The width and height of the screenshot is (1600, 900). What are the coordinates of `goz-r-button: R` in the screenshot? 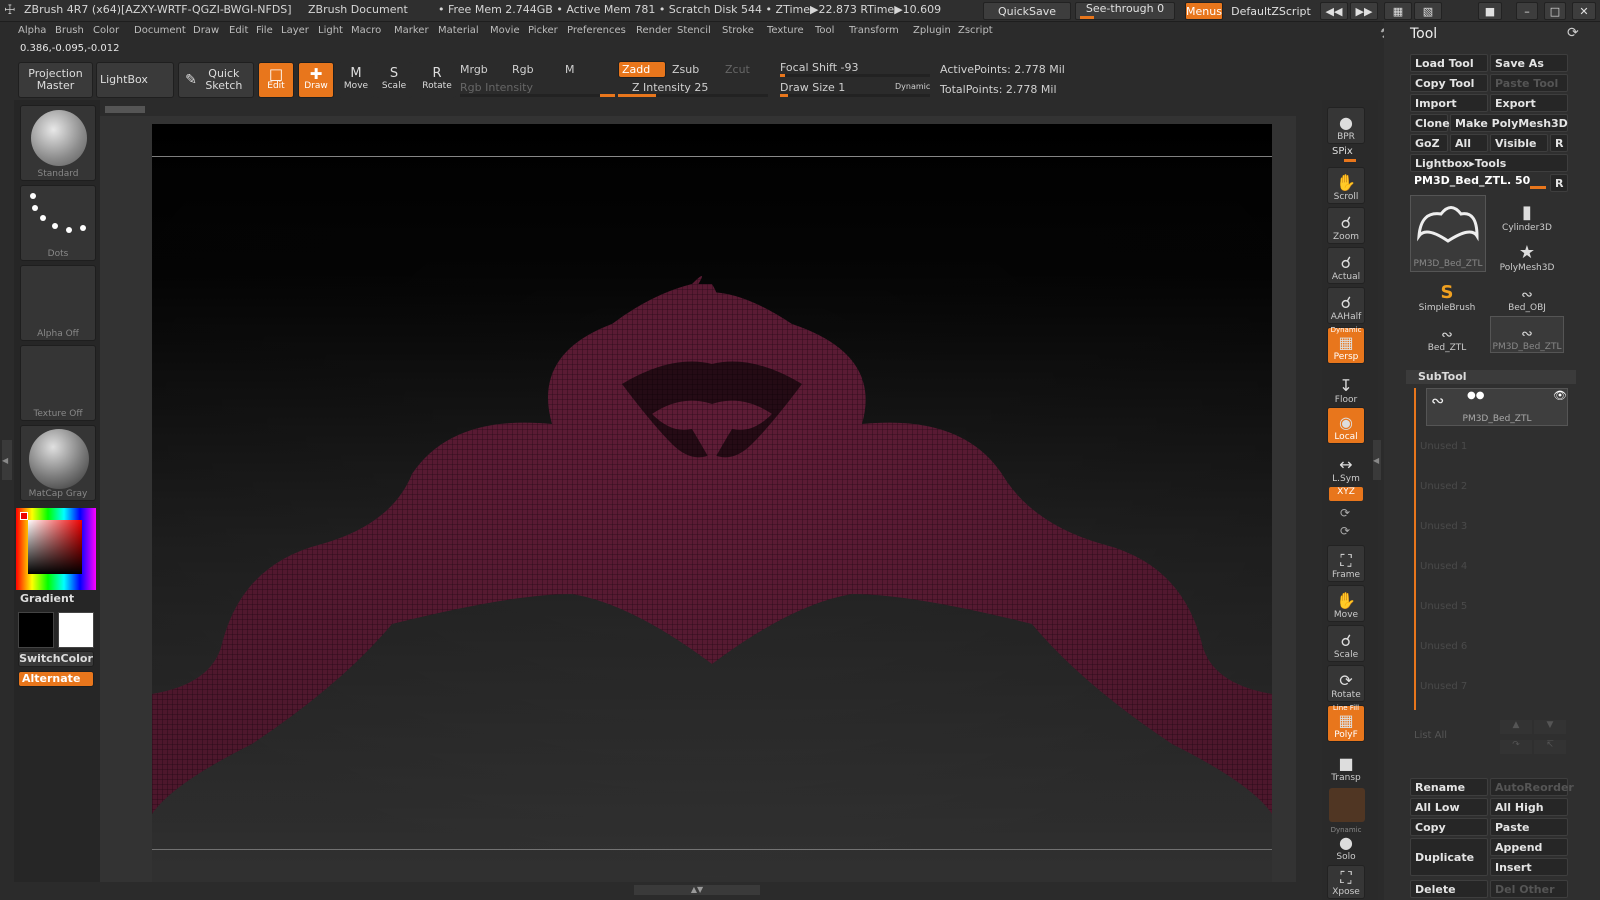 It's located at (1559, 143).